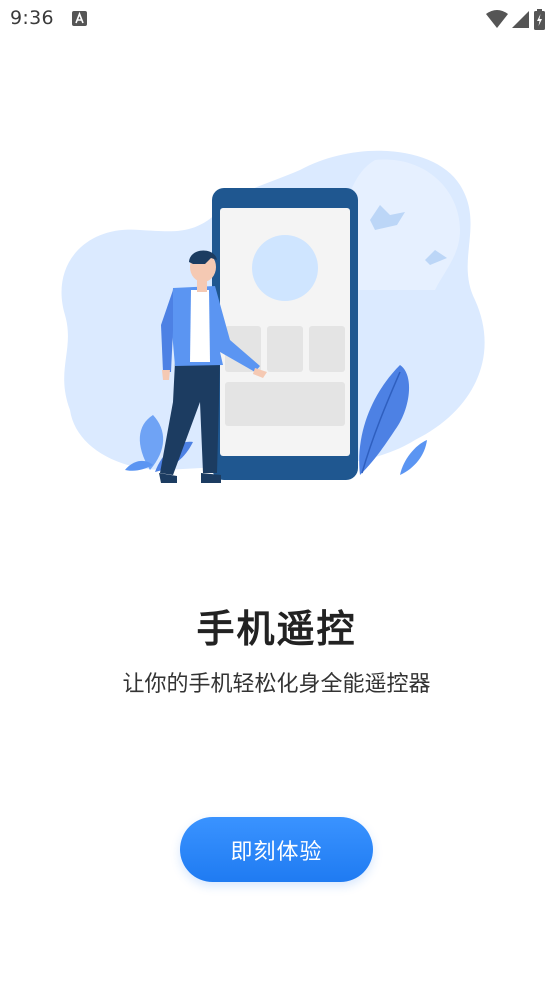 The height and width of the screenshot is (983, 553). Describe the element at coordinates (276, 629) in the screenshot. I see `page-title: 手机遥控` at that location.